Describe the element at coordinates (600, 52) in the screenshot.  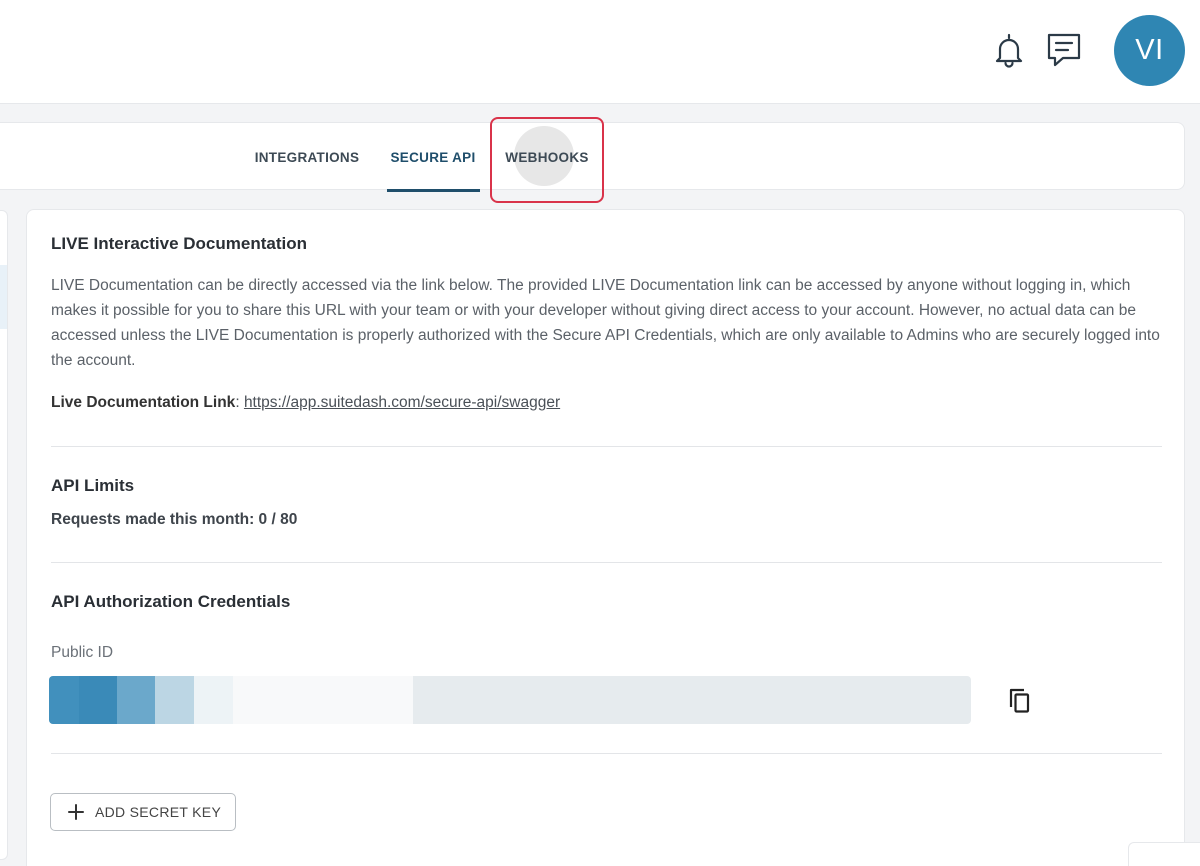
I see `top-header: VI` at that location.